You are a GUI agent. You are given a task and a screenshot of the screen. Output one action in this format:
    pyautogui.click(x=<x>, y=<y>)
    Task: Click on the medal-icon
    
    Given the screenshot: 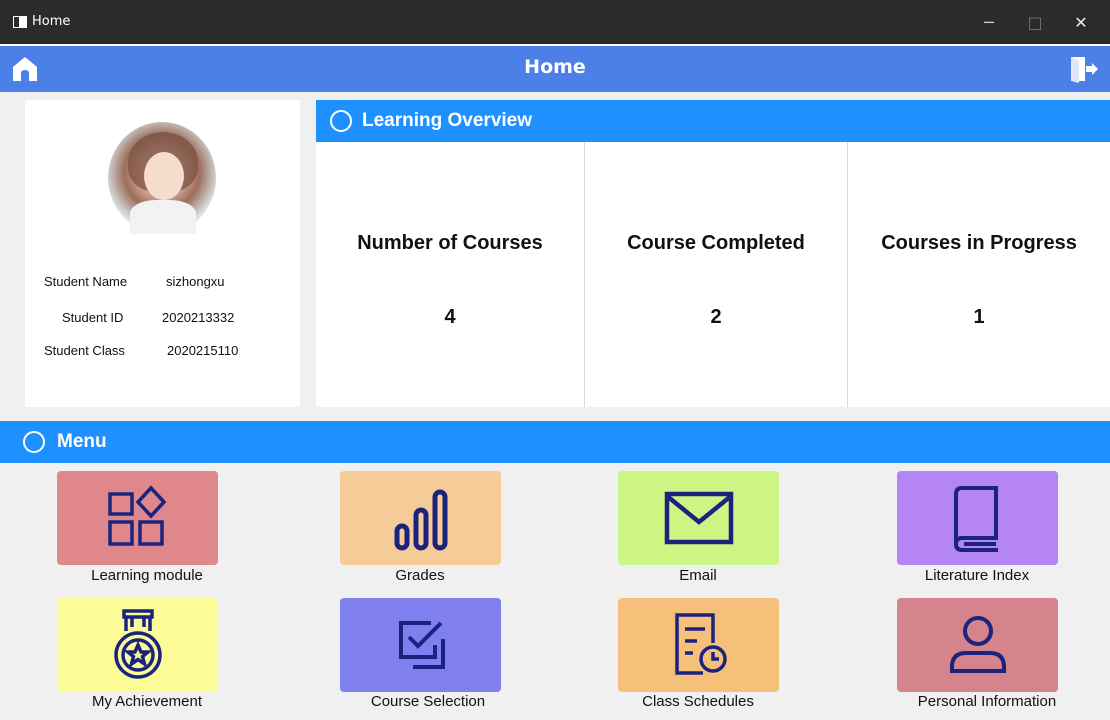 What is the action you would take?
    pyautogui.click(x=137, y=644)
    